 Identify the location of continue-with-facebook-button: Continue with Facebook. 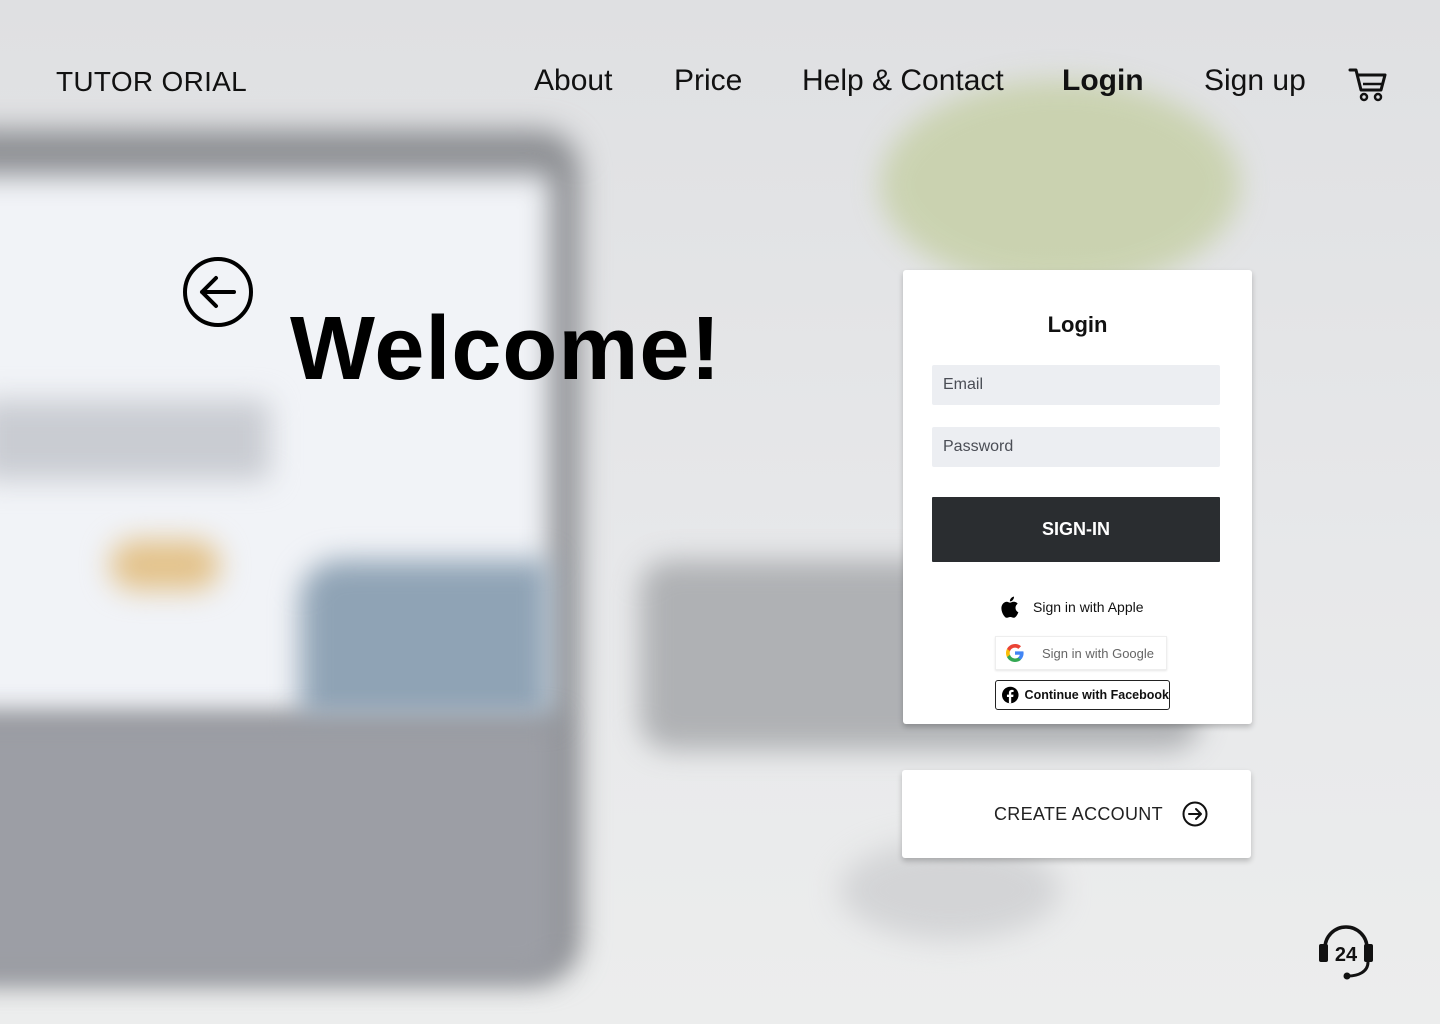
(1082, 695).